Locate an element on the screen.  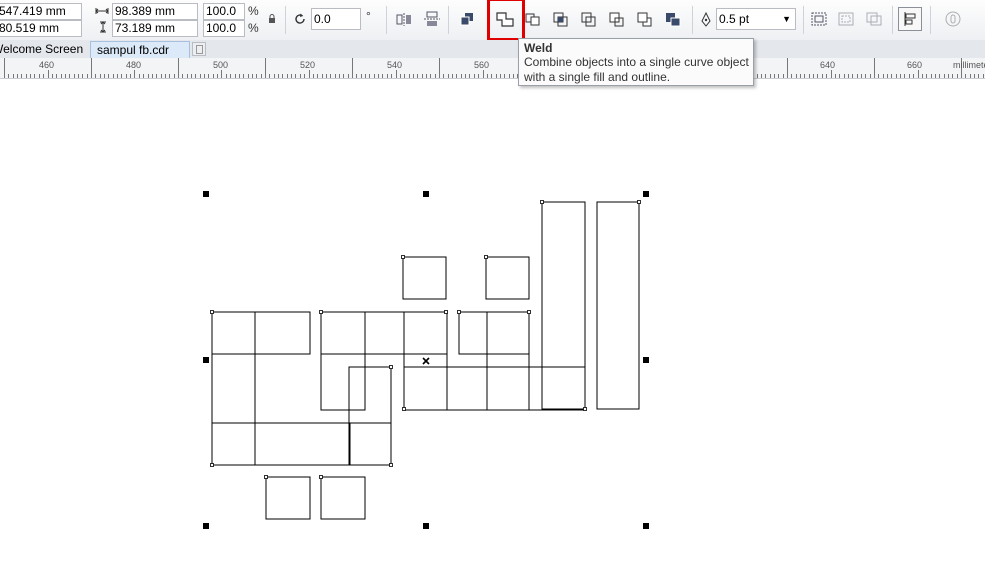
selection-handle-bottom-right is located at coordinates (646, 526).